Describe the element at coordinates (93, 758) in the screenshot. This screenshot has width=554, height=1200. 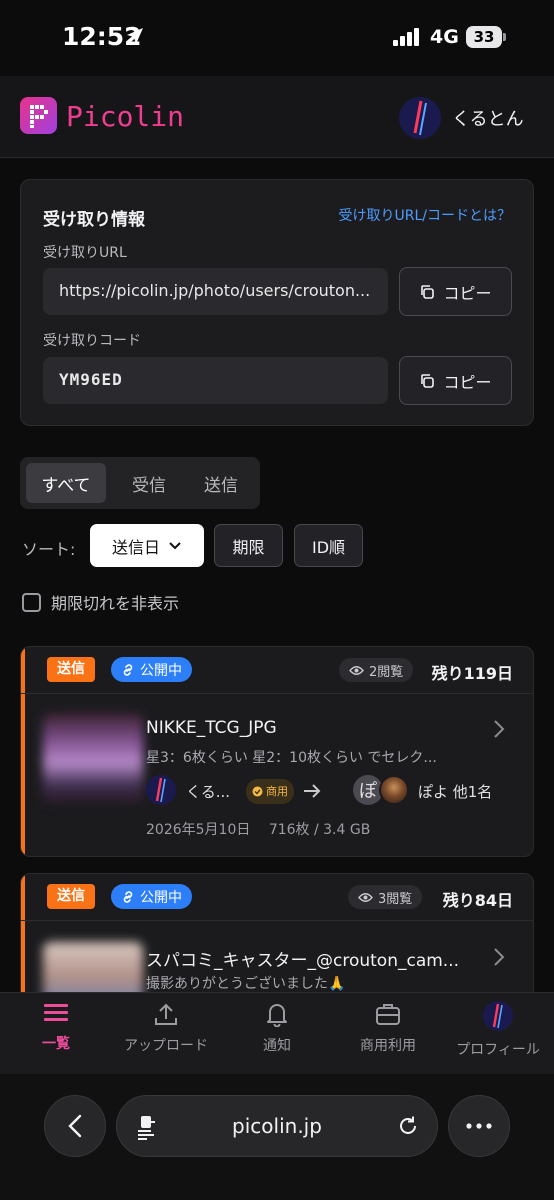
I see `transfer-thumbnail` at that location.